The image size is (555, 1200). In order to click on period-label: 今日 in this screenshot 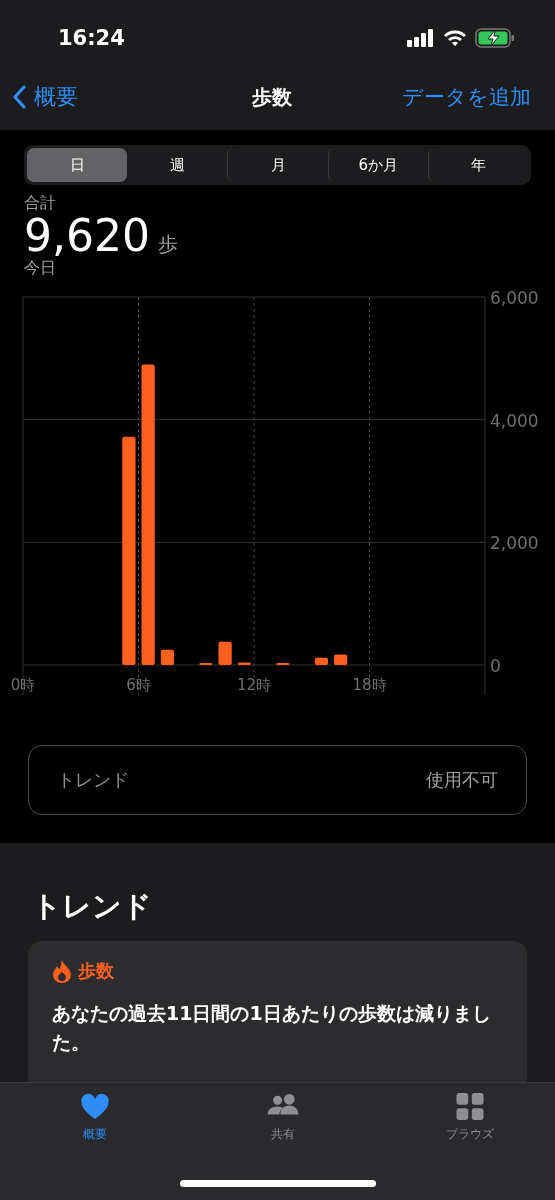, I will do `click(40, 268)`.